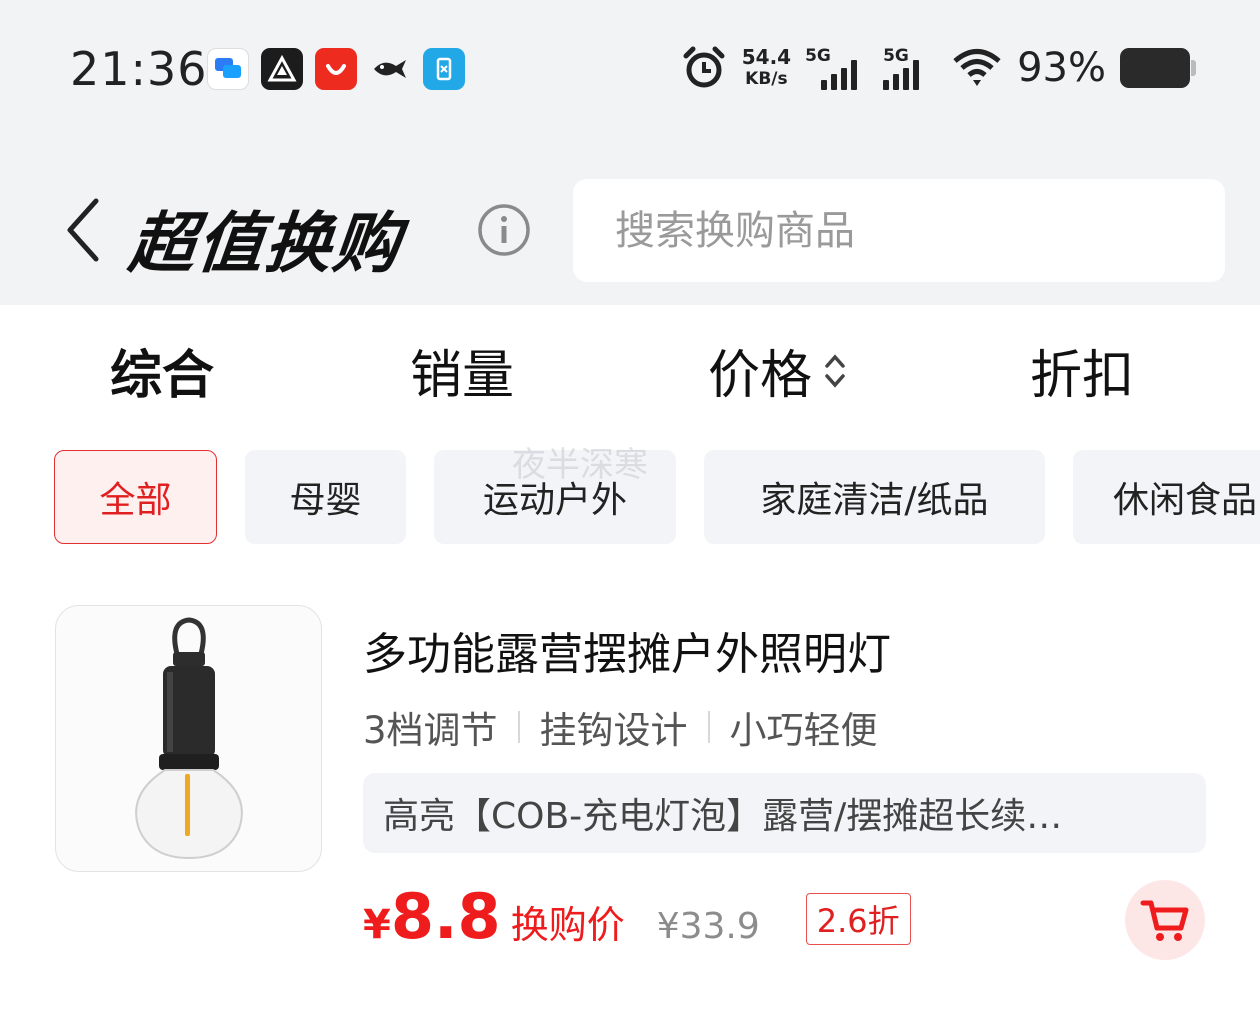  I want to click on exchange-price: 8.8, so click(445, 916).